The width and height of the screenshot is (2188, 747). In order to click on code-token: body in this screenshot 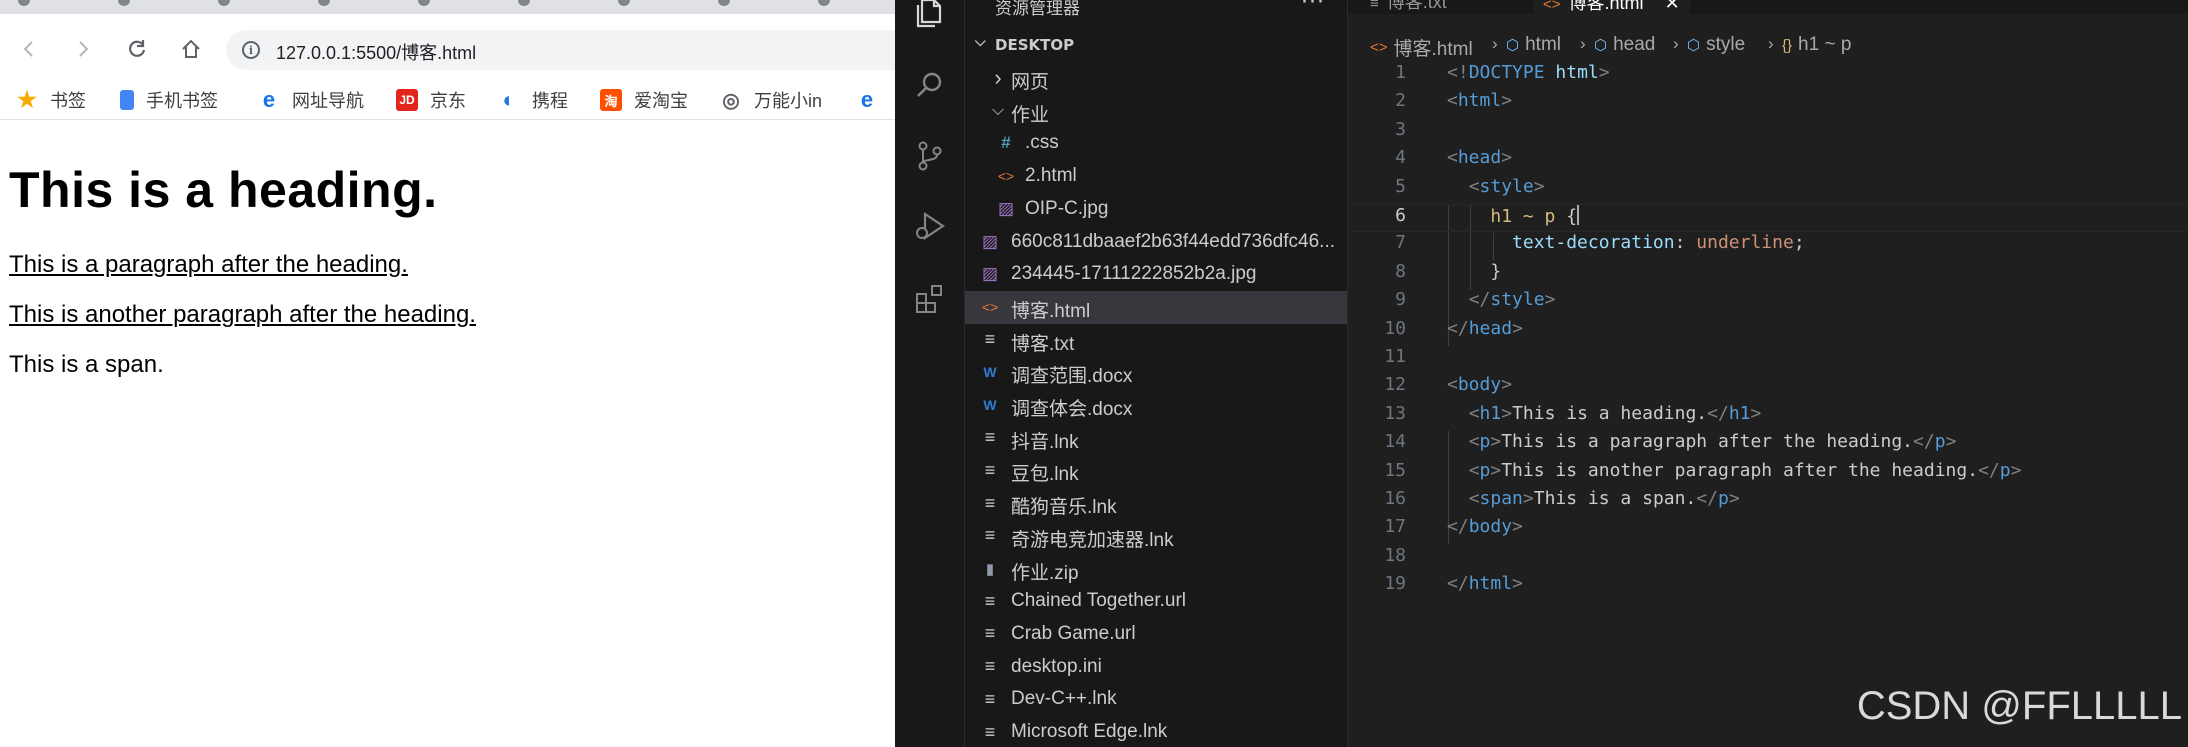, I will do `click(1490, 527)`.